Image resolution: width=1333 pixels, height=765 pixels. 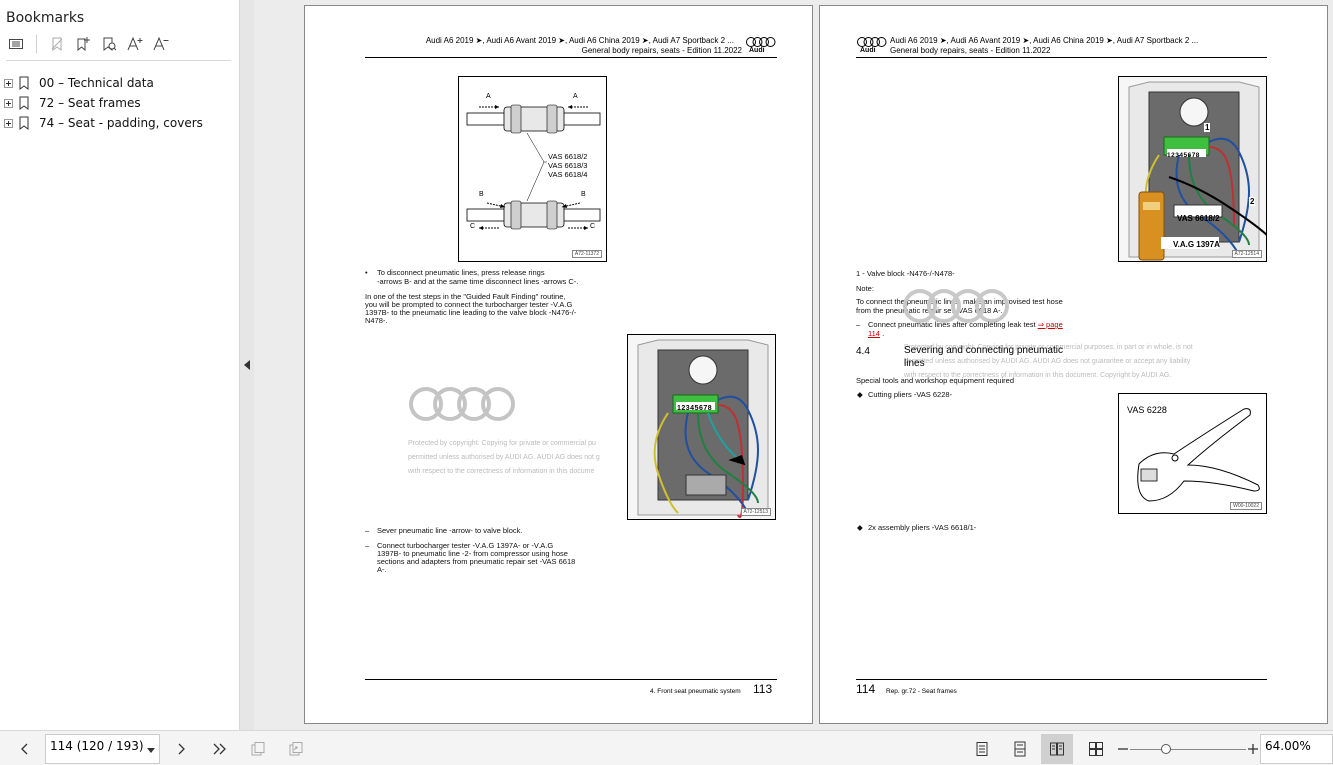 I want to click on next-page-button, so click(x=181, y=749).